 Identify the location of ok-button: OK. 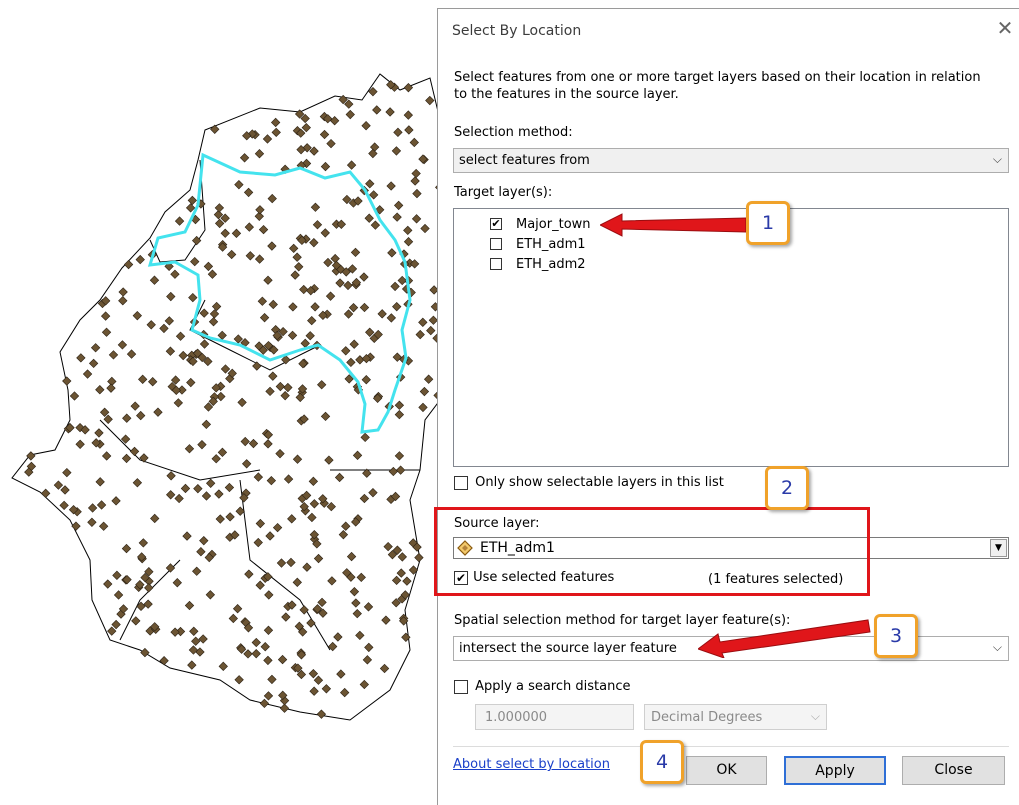
(726, 770).